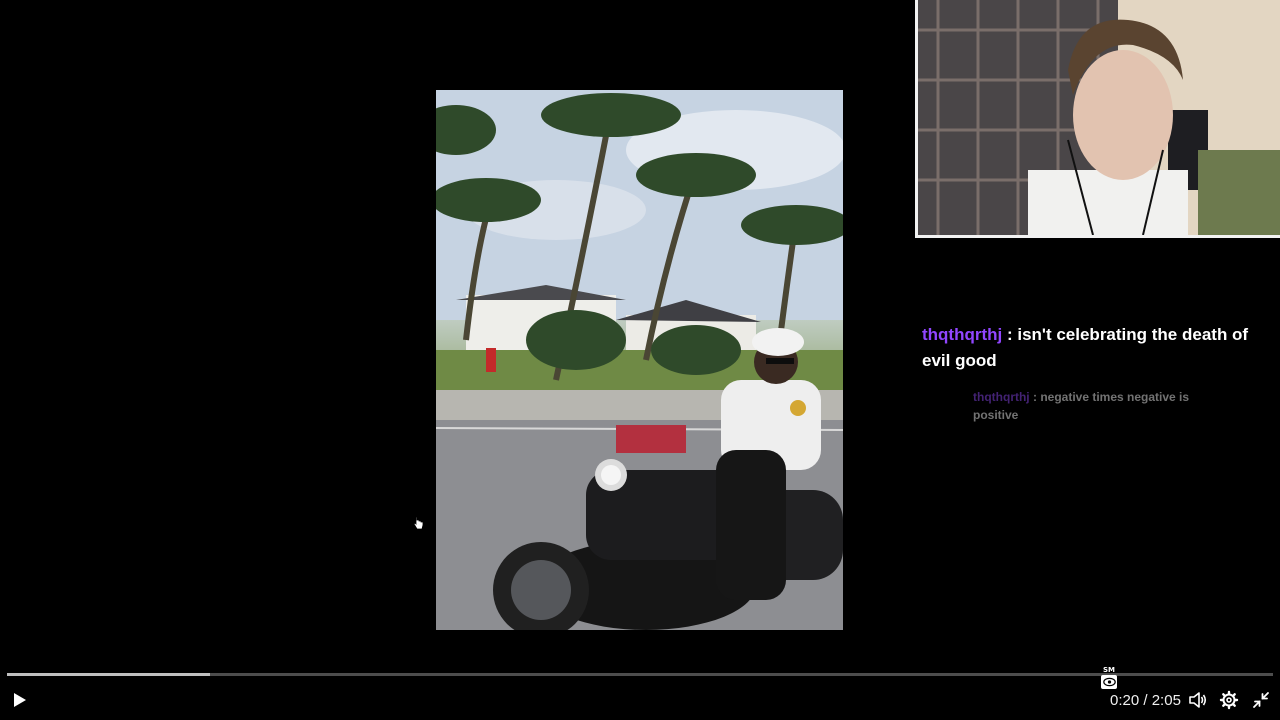  Describe the element at coordinates (1125, 700) in the screenshot. I see `current-time: 0:20` at that location.